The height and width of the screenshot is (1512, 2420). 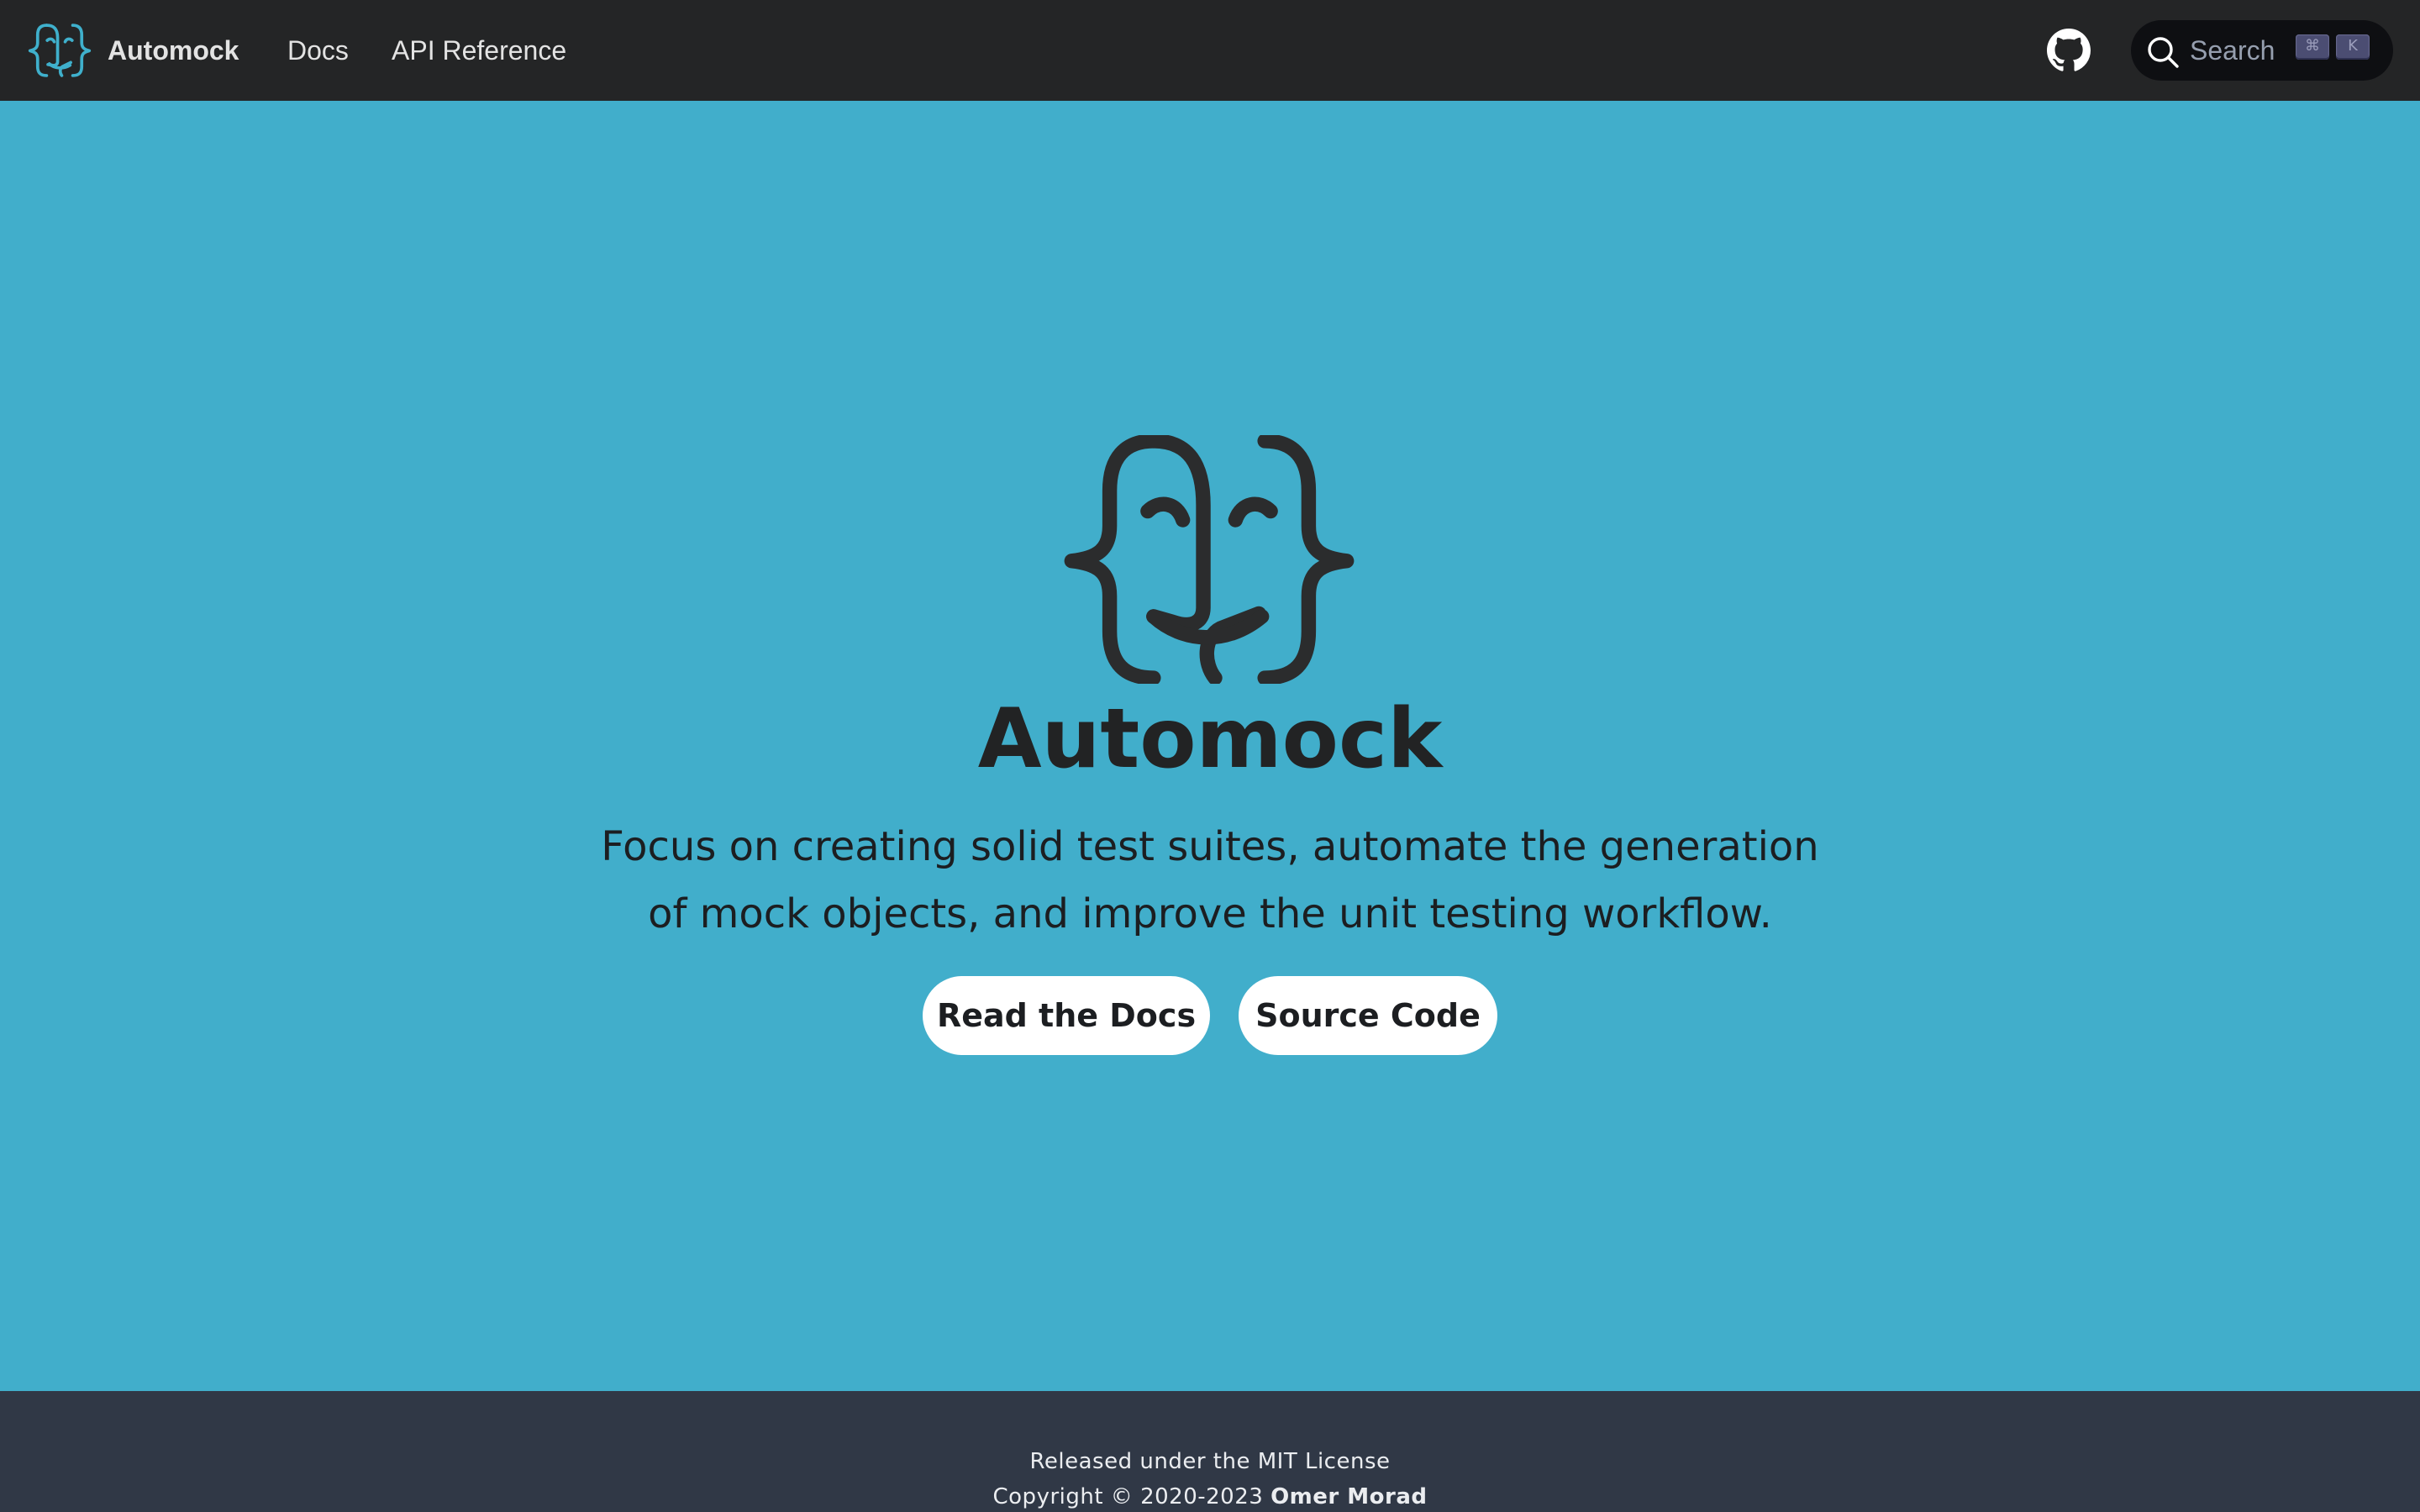 I want to click on copyright-text: Copyright © 2020-2023, so click(x=1128, y=1496).